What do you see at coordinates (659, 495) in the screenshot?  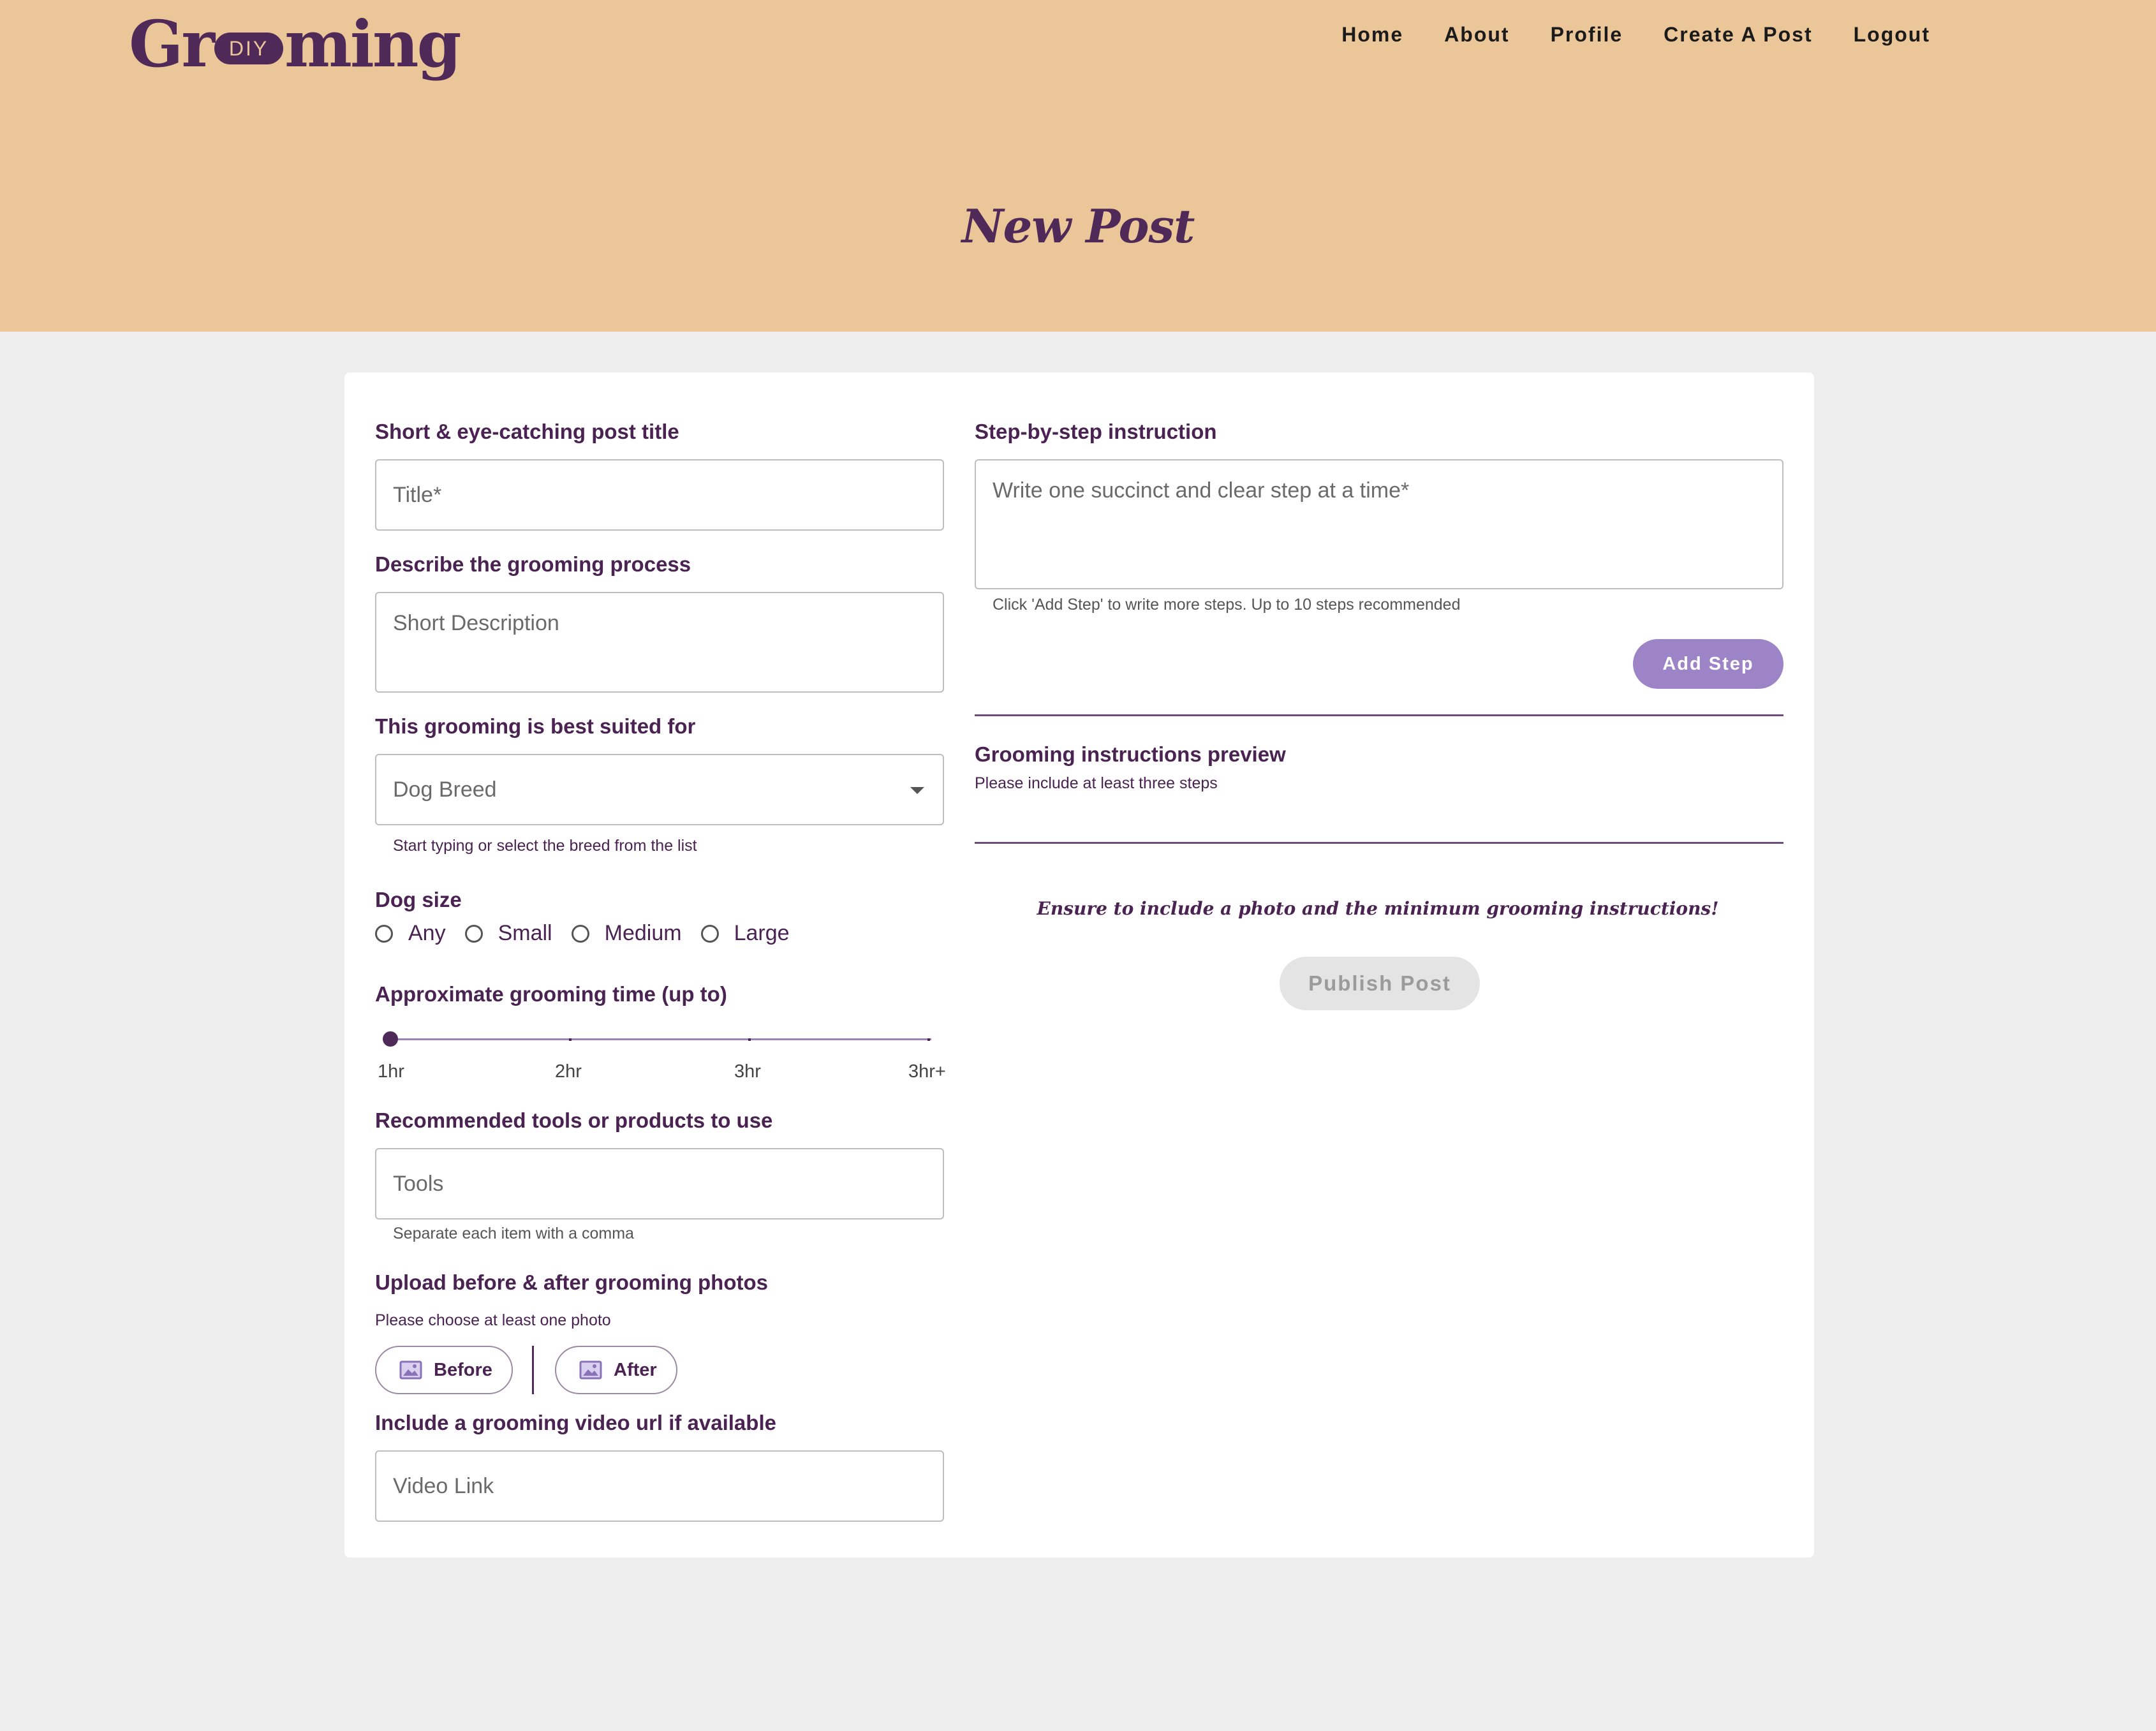 I see `title-input` at bounding box center [659, 495].